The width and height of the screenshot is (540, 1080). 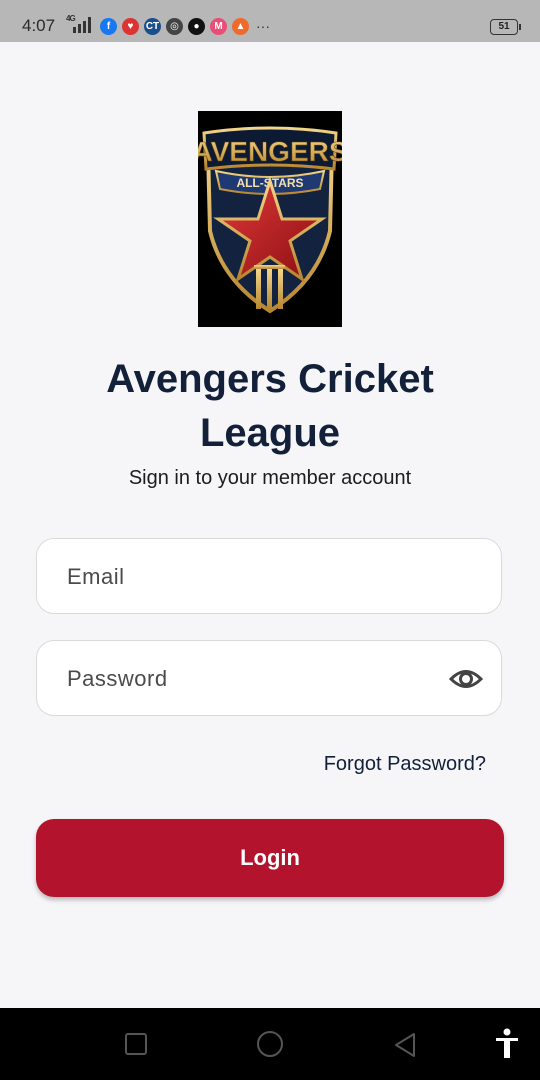 I want to click on email-field, so click(x=269, y=576).